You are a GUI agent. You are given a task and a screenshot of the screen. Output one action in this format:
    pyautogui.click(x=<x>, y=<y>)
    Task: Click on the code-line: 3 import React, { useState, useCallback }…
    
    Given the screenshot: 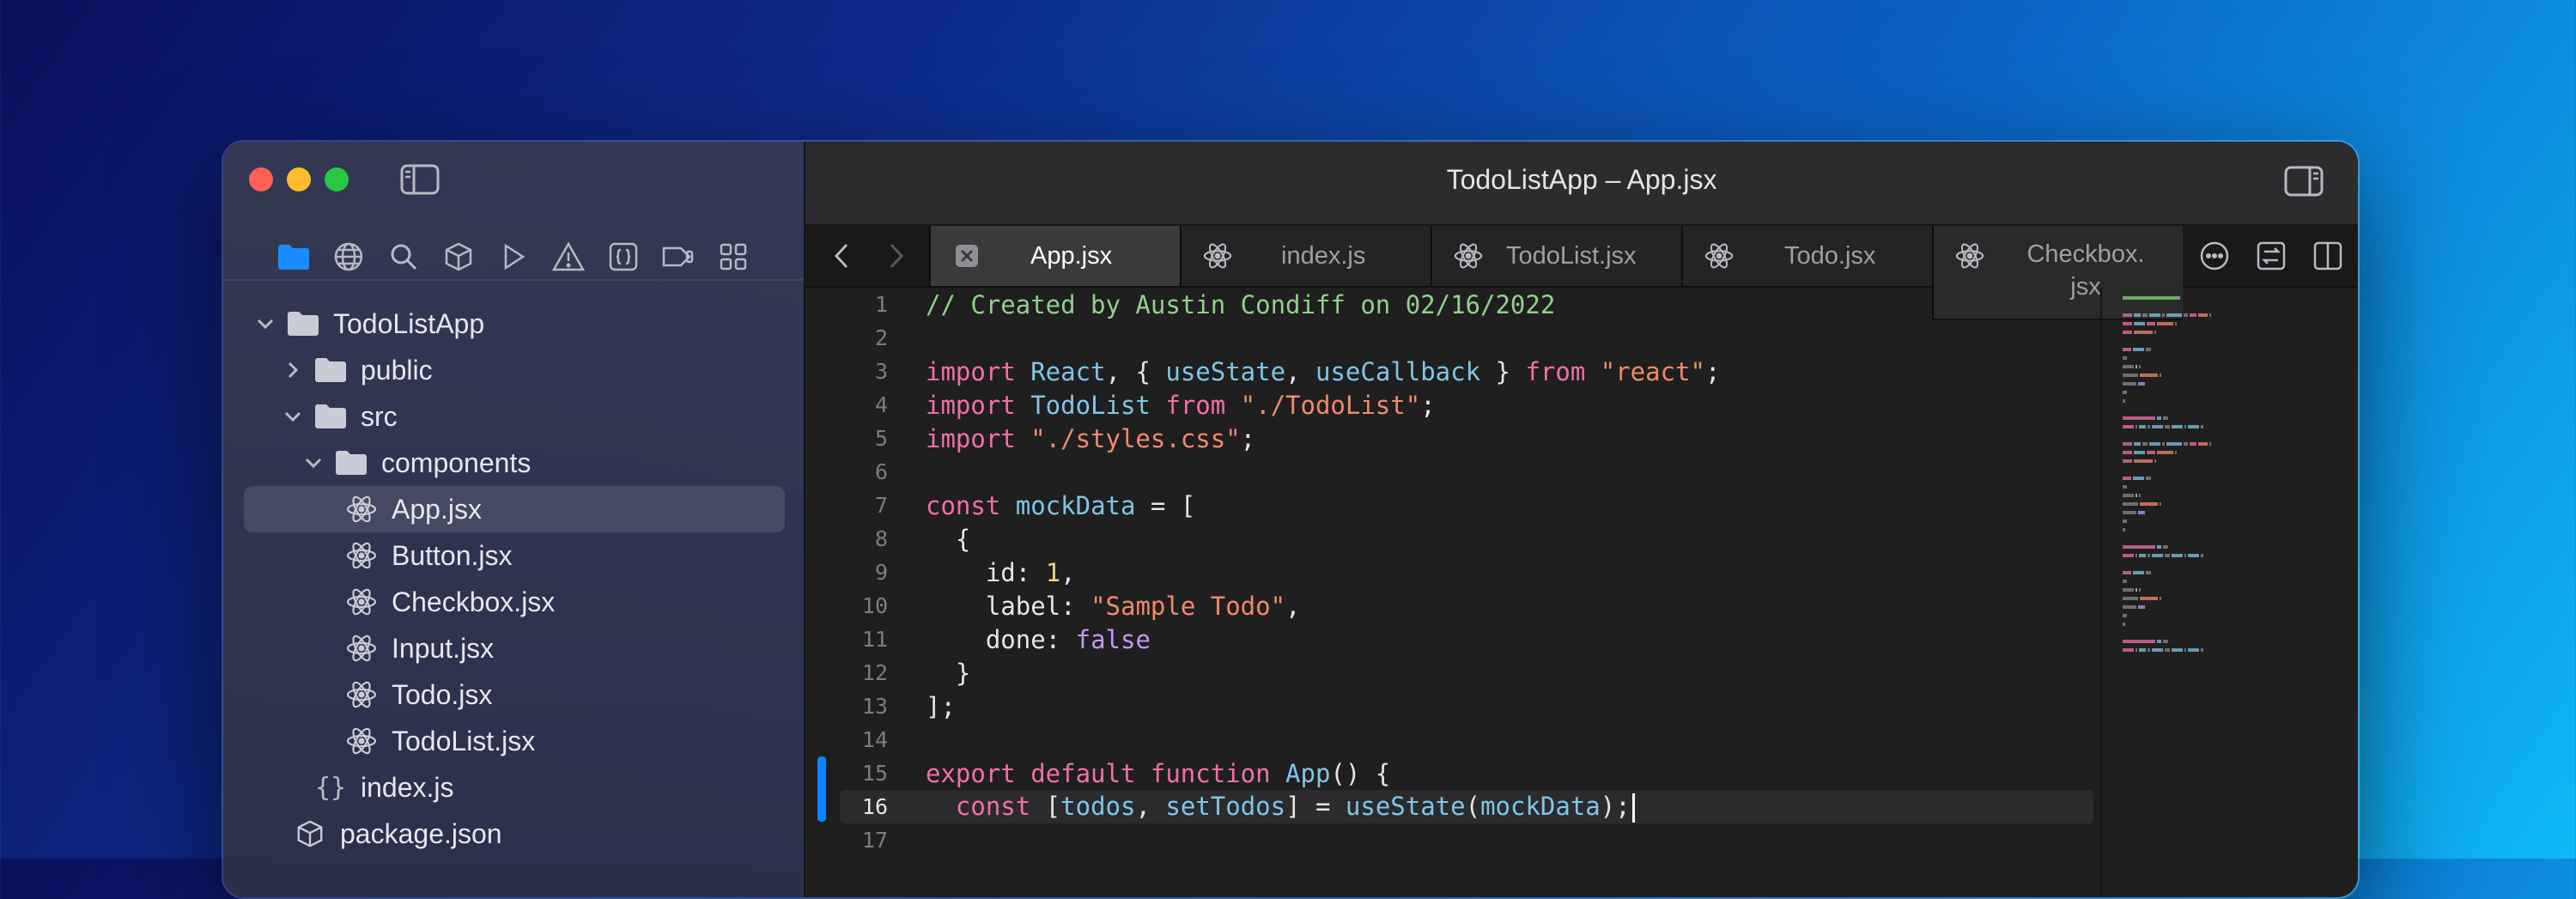 What is the action you would take?
    pyautogui.click(x=1449, y=371)
    